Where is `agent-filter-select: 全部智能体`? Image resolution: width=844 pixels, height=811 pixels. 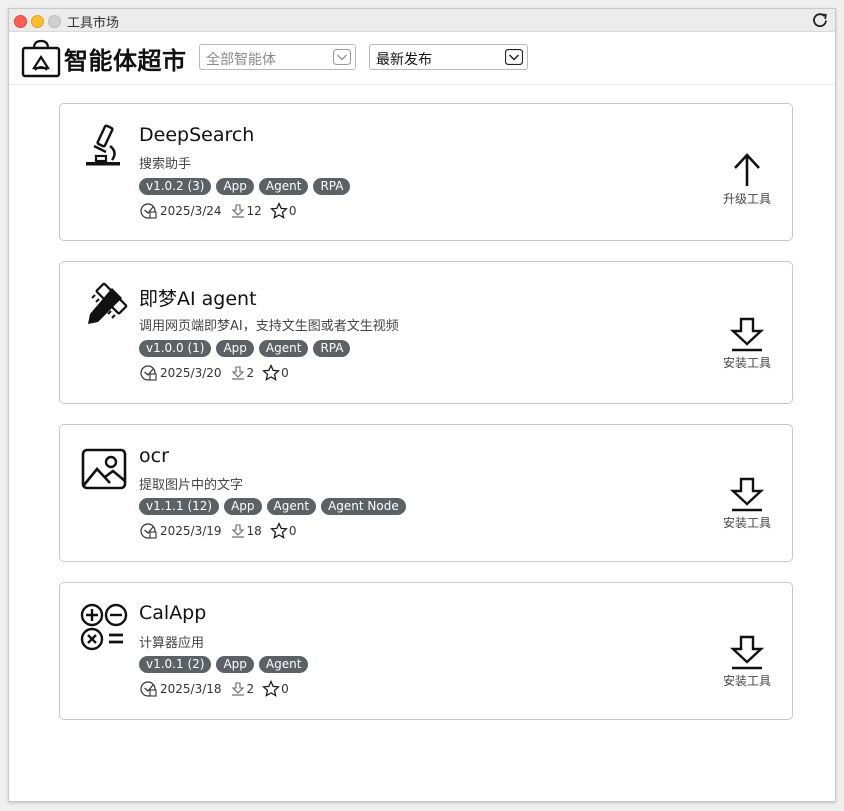
agent-filter-select: 全部智能体 is located at coordinates (277, 57).